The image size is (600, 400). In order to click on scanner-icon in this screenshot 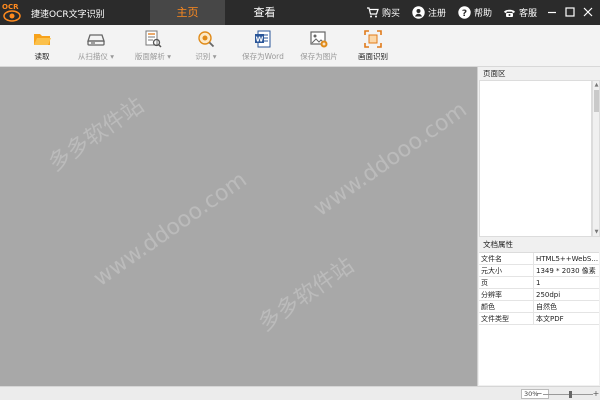, I will do `click(96, 40)`.